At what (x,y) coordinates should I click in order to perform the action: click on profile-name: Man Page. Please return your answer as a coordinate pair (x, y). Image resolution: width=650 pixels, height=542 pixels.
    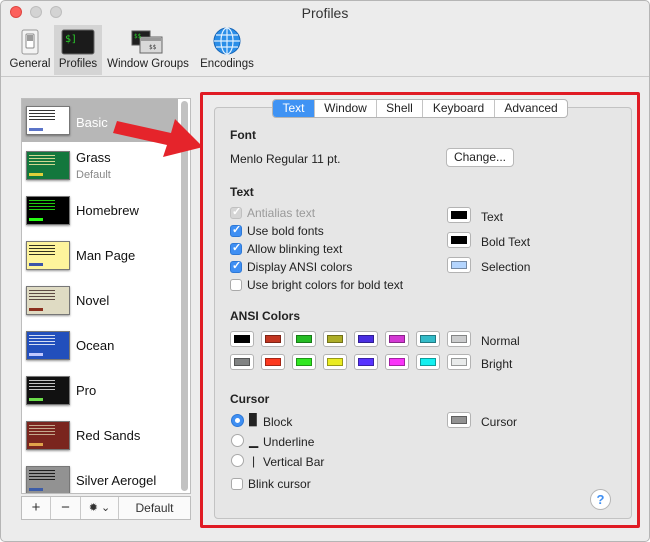
    Looking at the image, I should click on (106, 255).